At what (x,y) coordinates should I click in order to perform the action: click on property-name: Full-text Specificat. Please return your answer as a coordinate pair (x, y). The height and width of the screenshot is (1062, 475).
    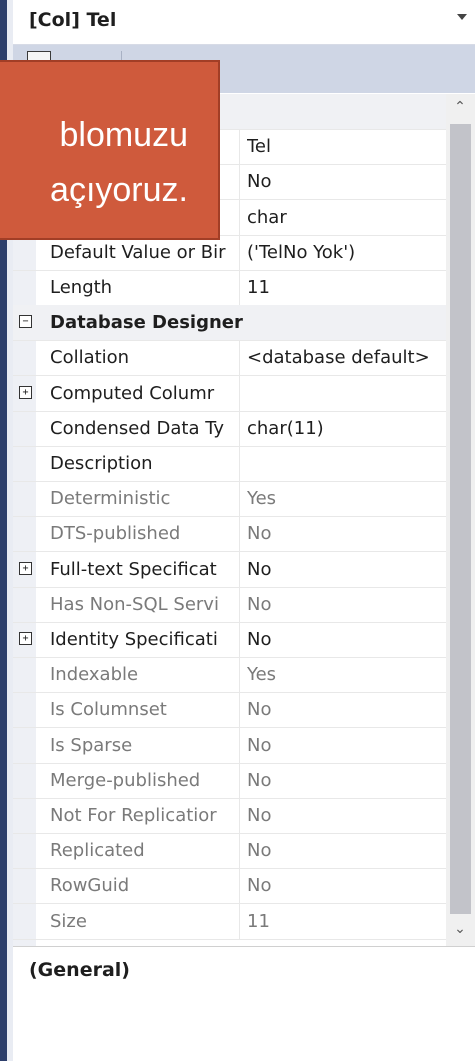
    Looking at the image, I should click on (133, 569).